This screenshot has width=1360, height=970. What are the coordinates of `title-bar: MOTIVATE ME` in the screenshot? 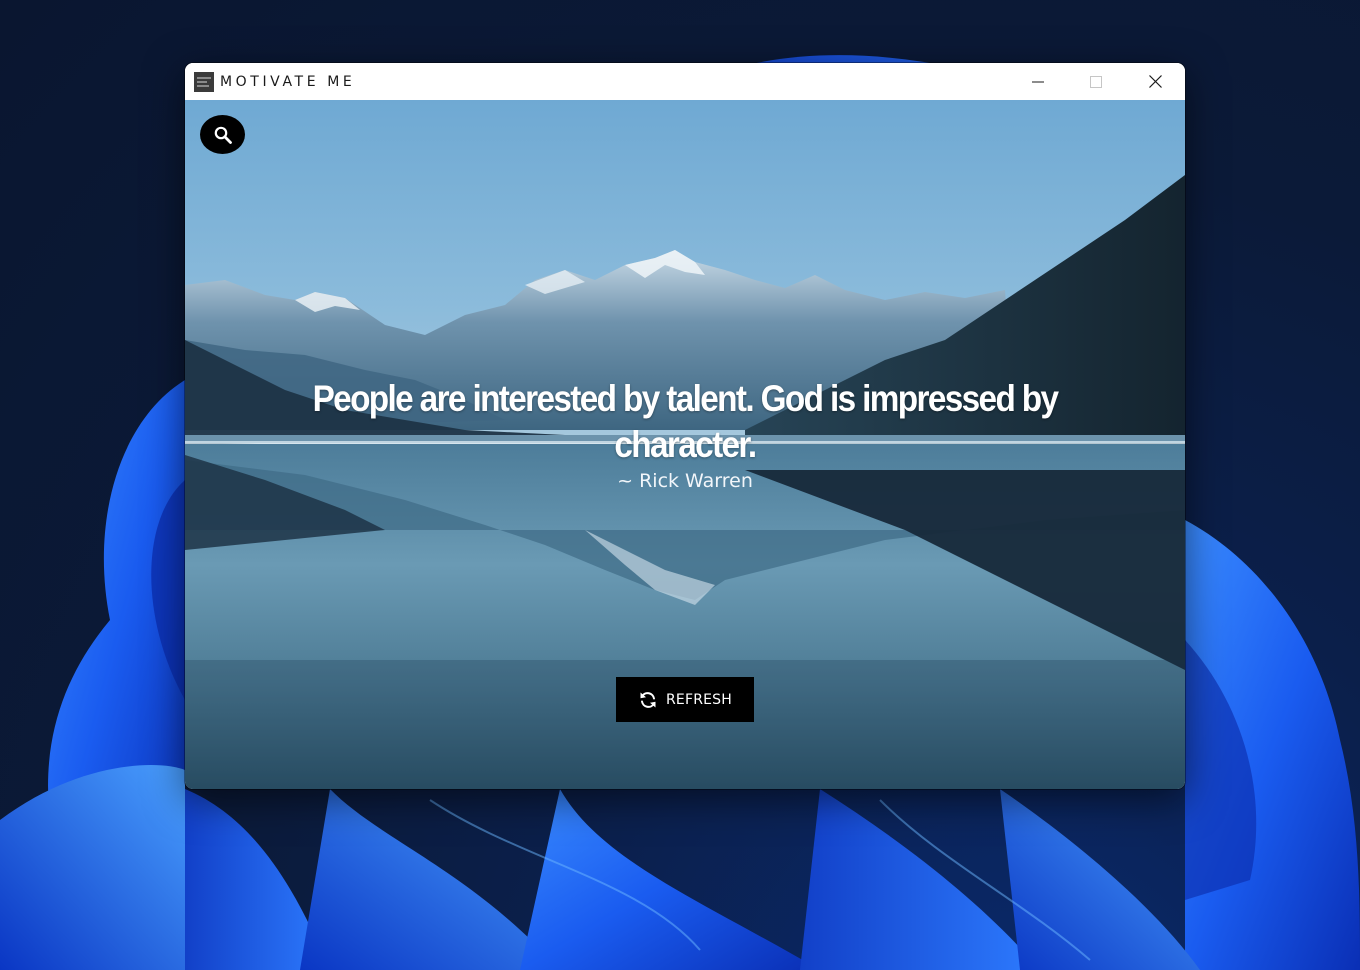 It's located at (685, 81).